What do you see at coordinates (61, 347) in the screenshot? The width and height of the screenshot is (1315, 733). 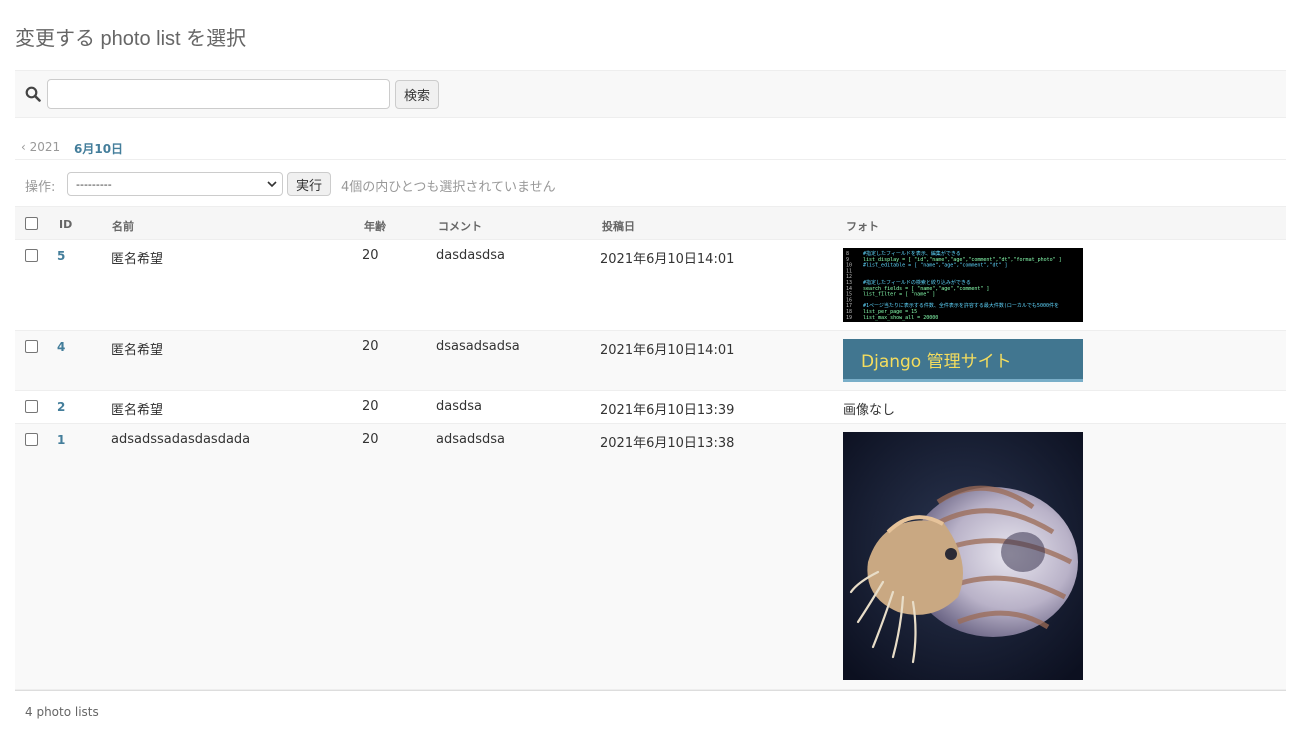 I see `row-id-link: 4` at bounding box center [61, 347].